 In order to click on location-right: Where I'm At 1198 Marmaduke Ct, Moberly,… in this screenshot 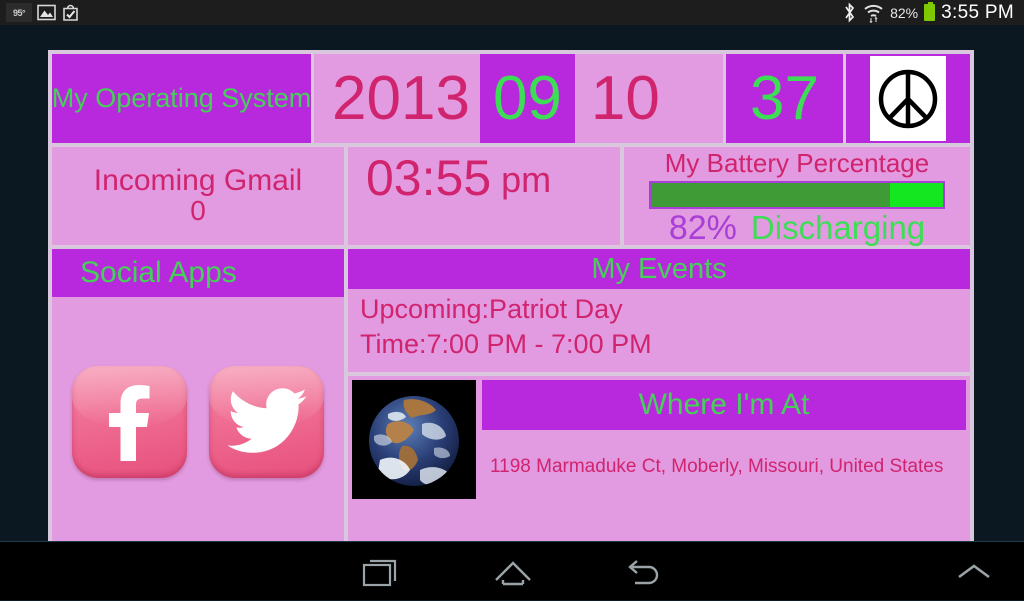, I will do `click(721, 461)`.